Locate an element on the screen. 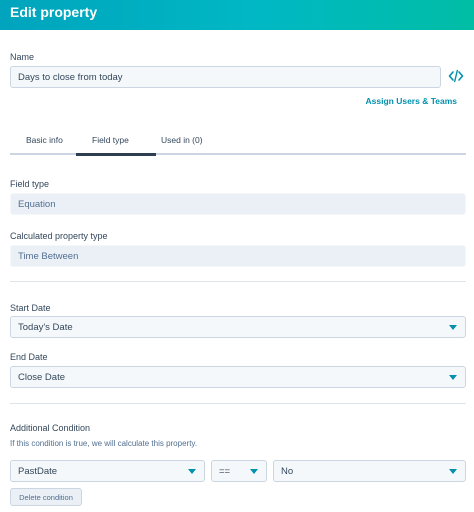 Image resolution: width=474 pixels, height=512 pixels. assign-users-teams-link: Assign Users & Teams is located at coordinates (412, 101).